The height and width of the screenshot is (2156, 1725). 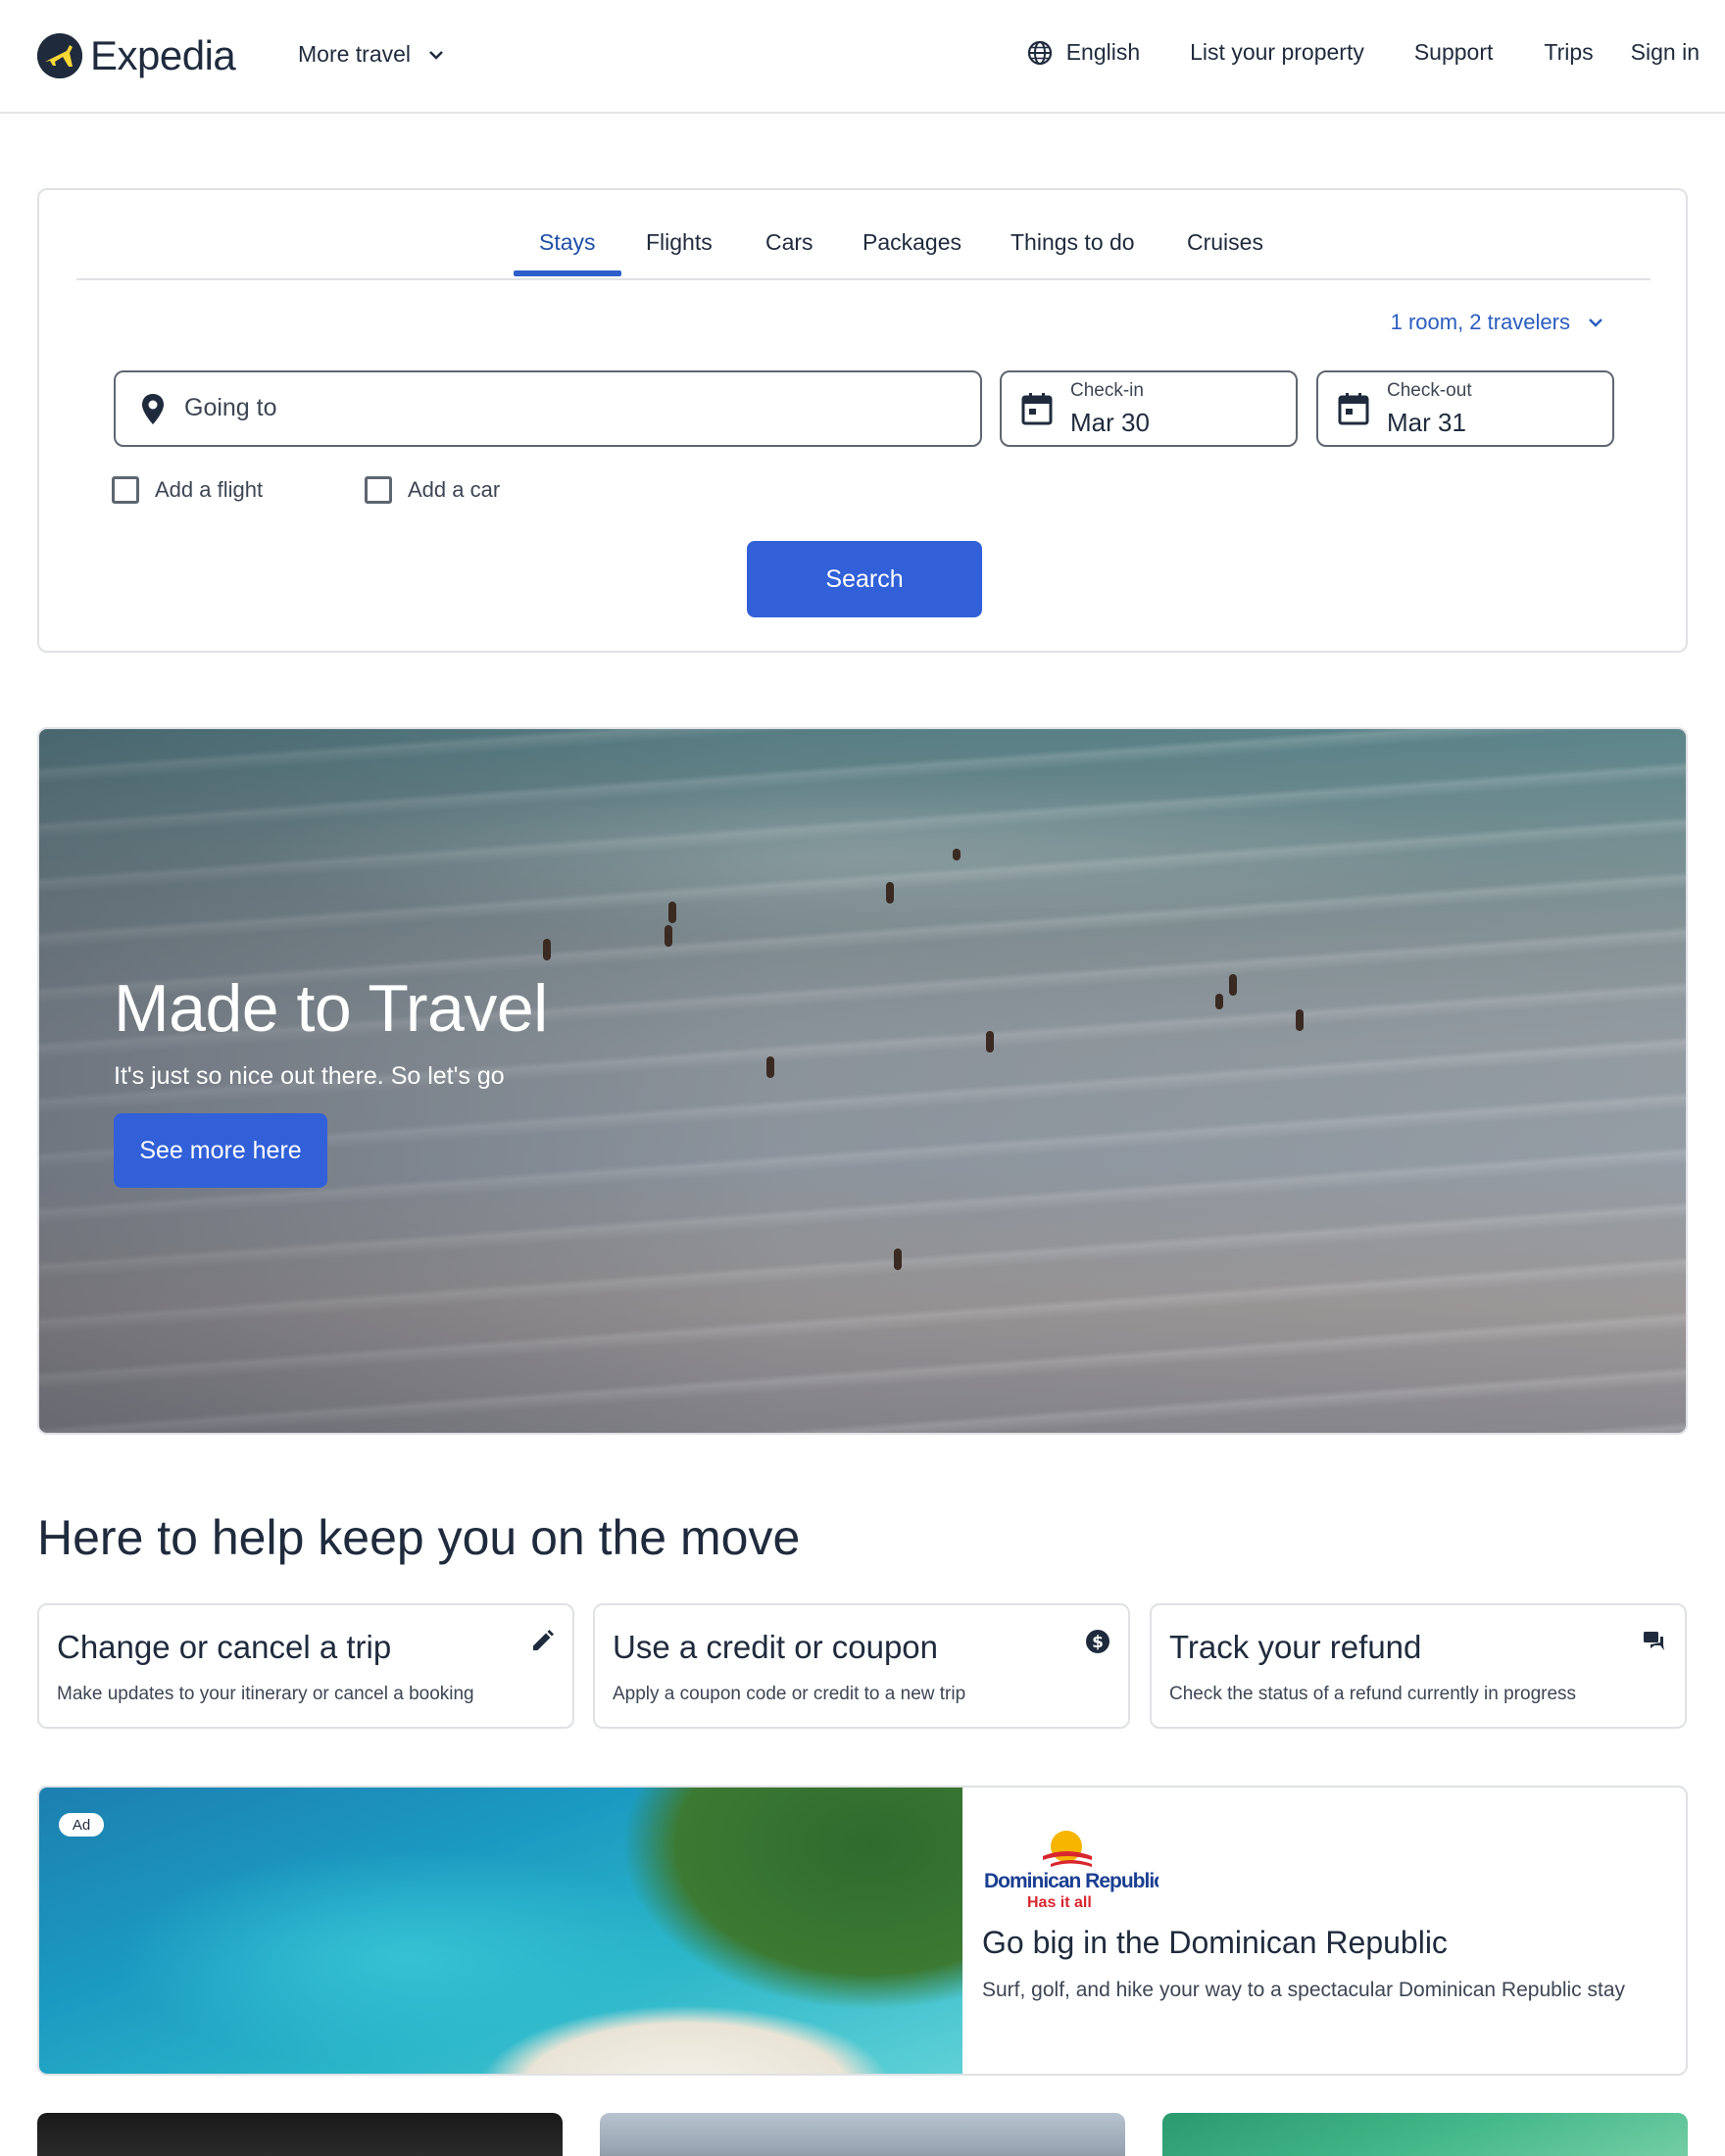 I want to click on pencil-icon, so click(x=543, y=1640).